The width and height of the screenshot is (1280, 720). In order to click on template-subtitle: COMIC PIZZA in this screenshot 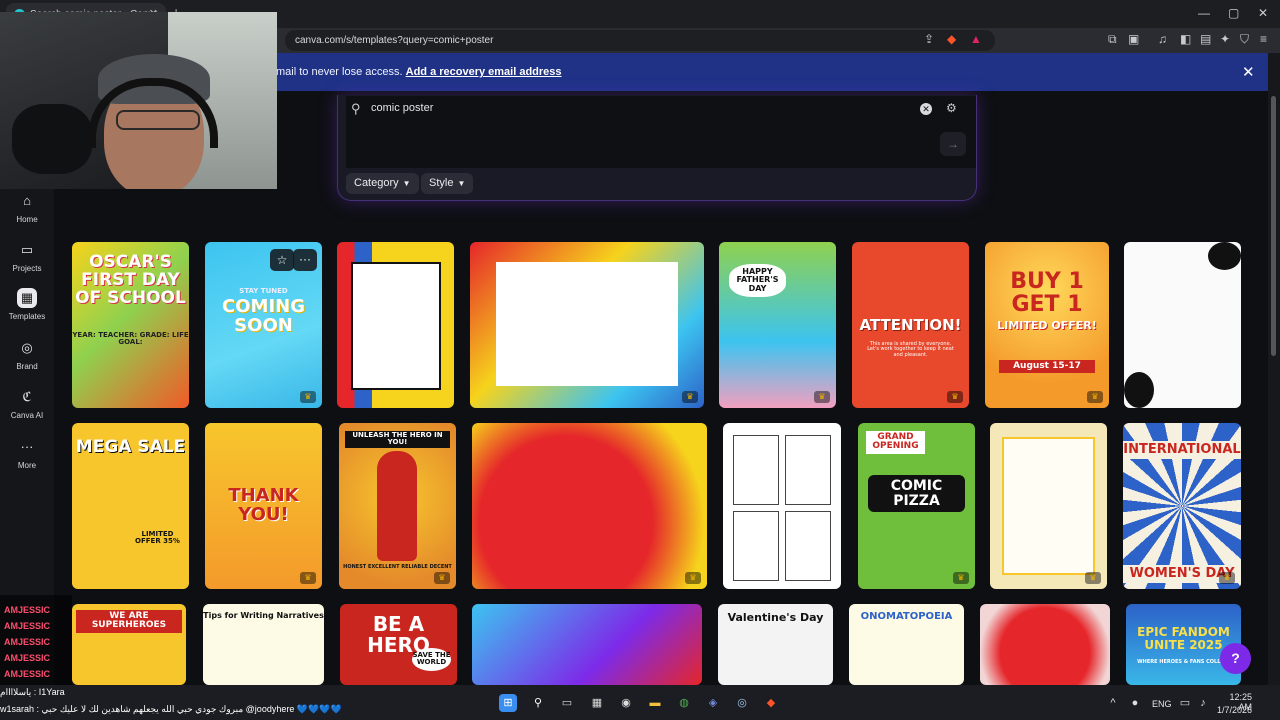, I will do `click(916, 494)`.